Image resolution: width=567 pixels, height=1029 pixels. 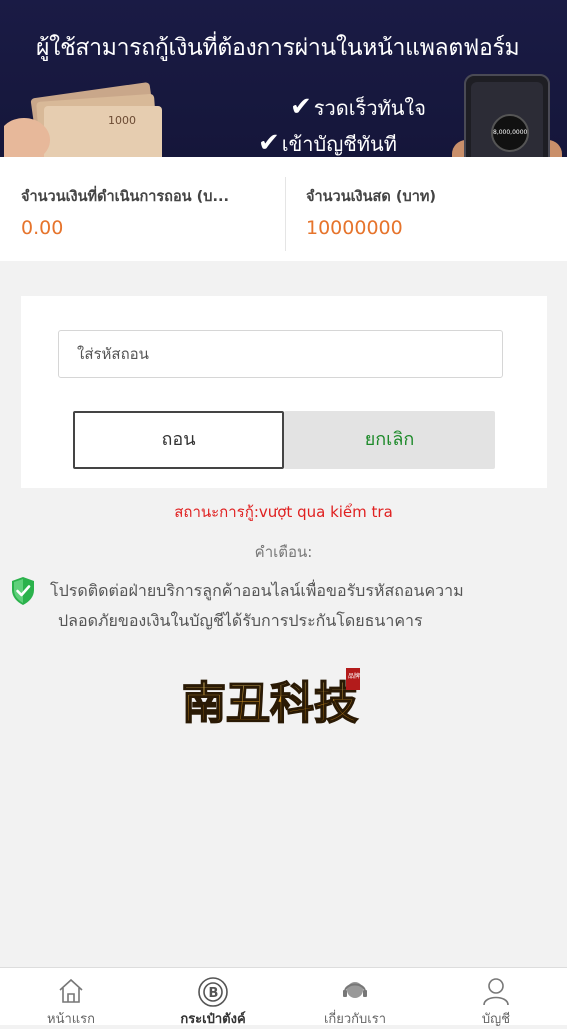 I want to click on svg-text: B, so click(x=214, y=993).